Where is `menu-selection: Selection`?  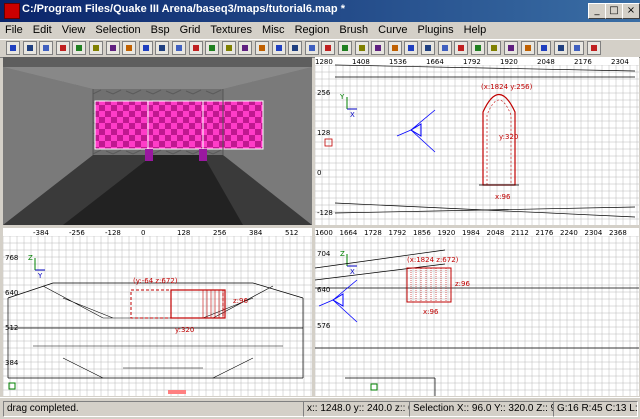
menu-selection: Selection is located at coordinates (117, 29).